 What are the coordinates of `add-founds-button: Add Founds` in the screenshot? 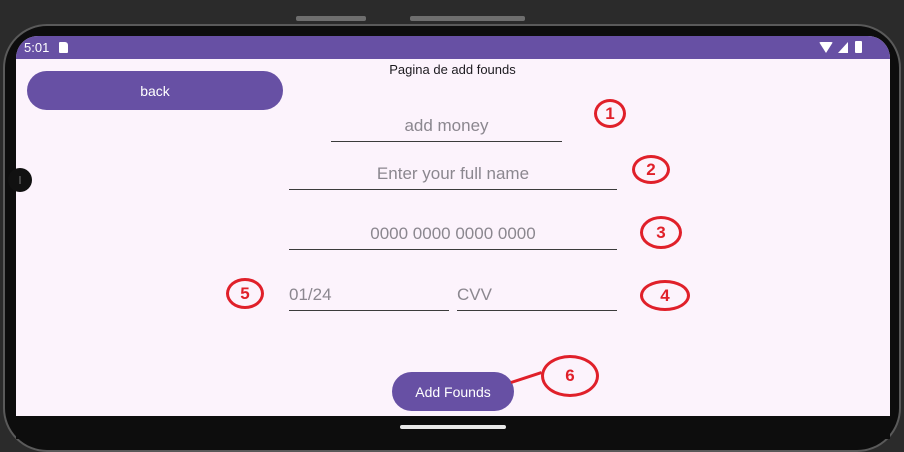 It's located at (453, 391).